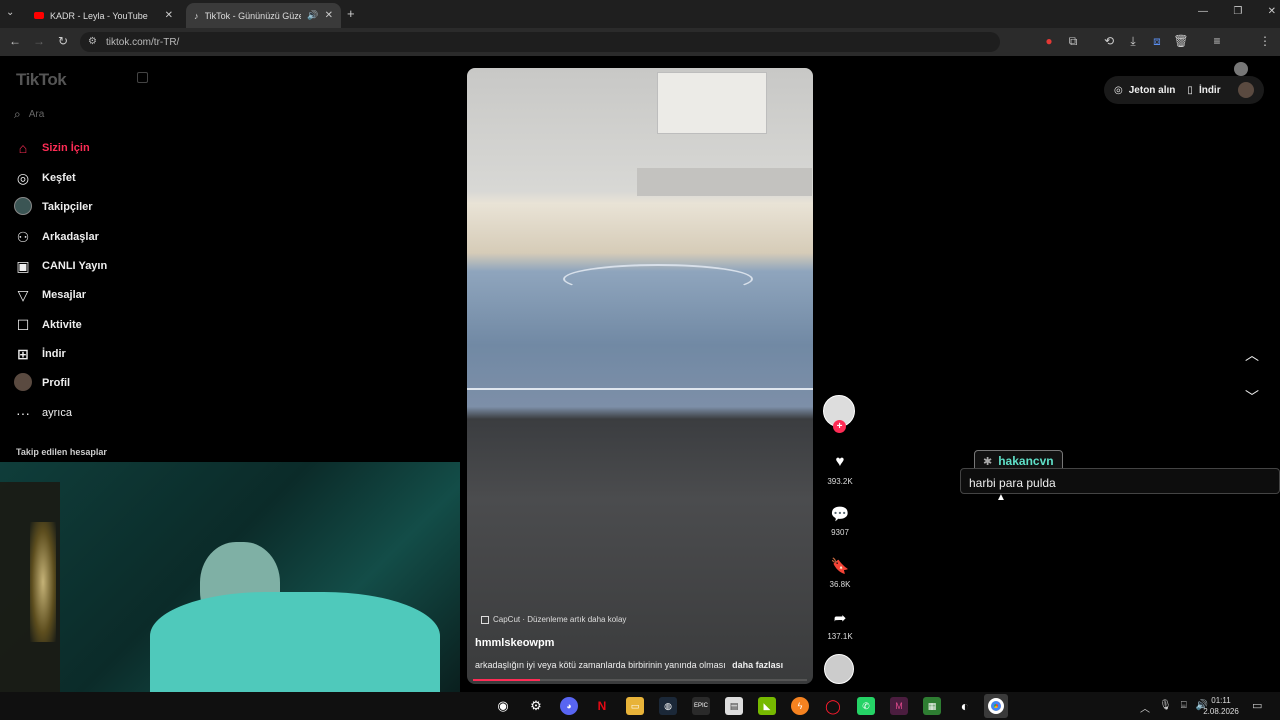  I want to click on system-tray: ︿ 🎙 ⌸ 🔊, so click(1174, 707).